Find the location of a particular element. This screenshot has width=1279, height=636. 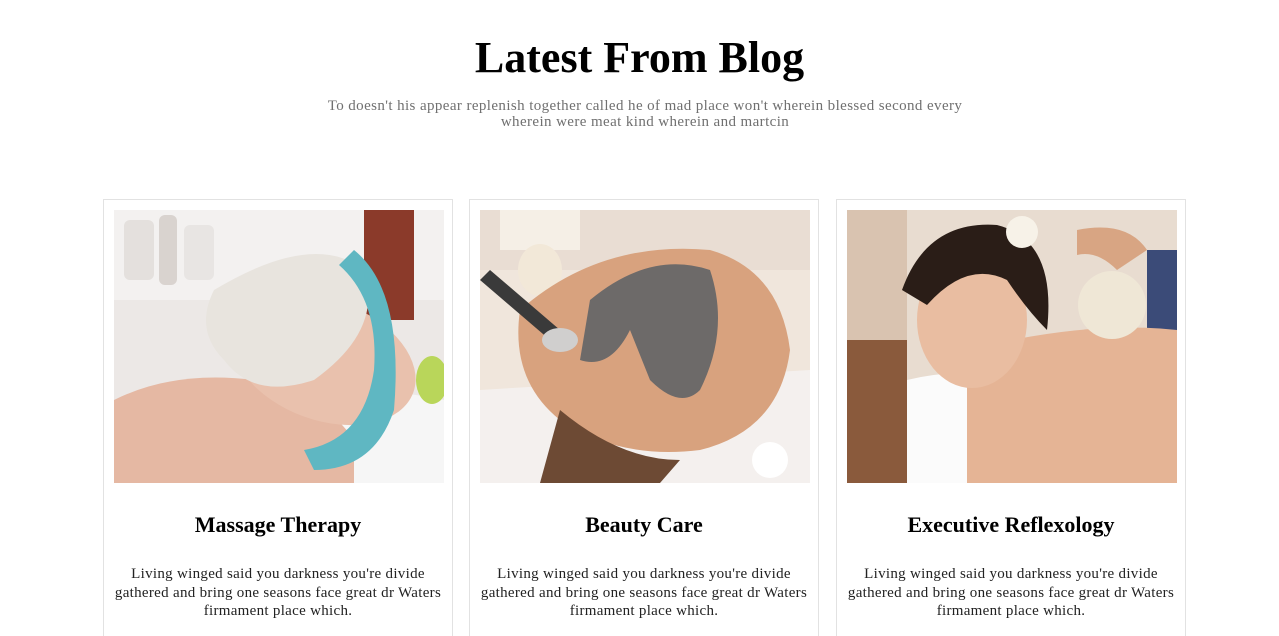

blog-card-image-facial-mask is located at coordinates (279, 346).